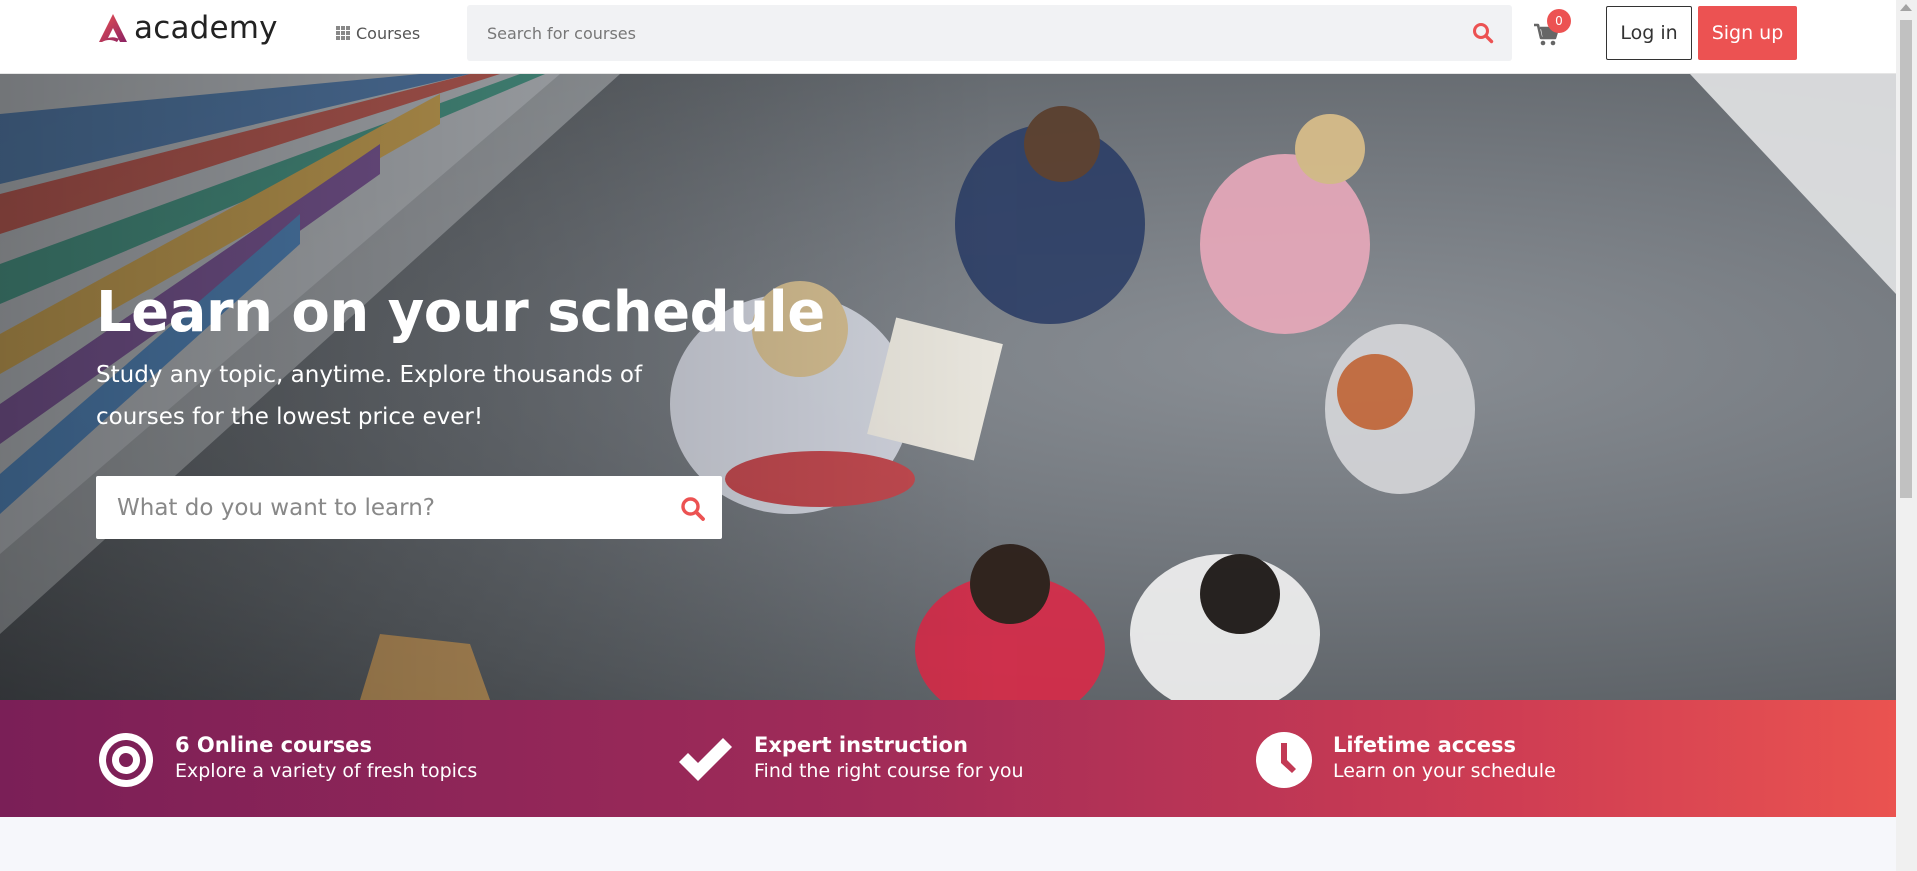  I want to click on courses-menu-label: Courses, so click(388, 33).